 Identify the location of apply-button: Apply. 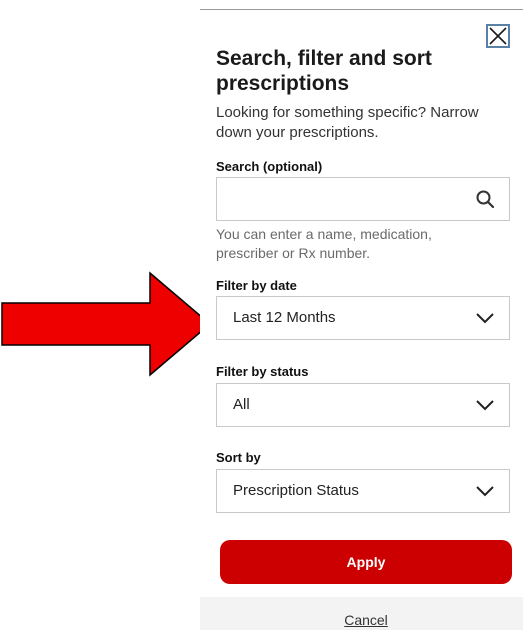
(366, 562).